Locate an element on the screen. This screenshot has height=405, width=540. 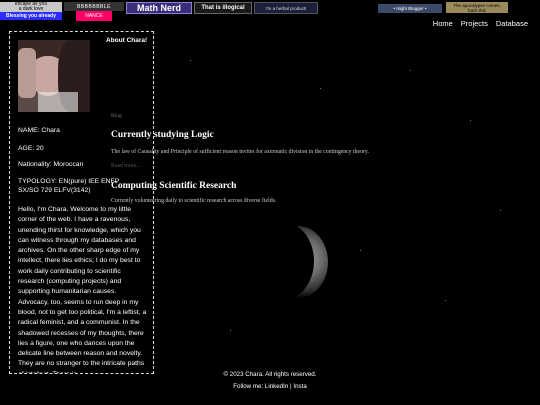
profile-typology: TYPOLOGY: EN(pure) IEE ENFP is located at coordinates (69, 181).